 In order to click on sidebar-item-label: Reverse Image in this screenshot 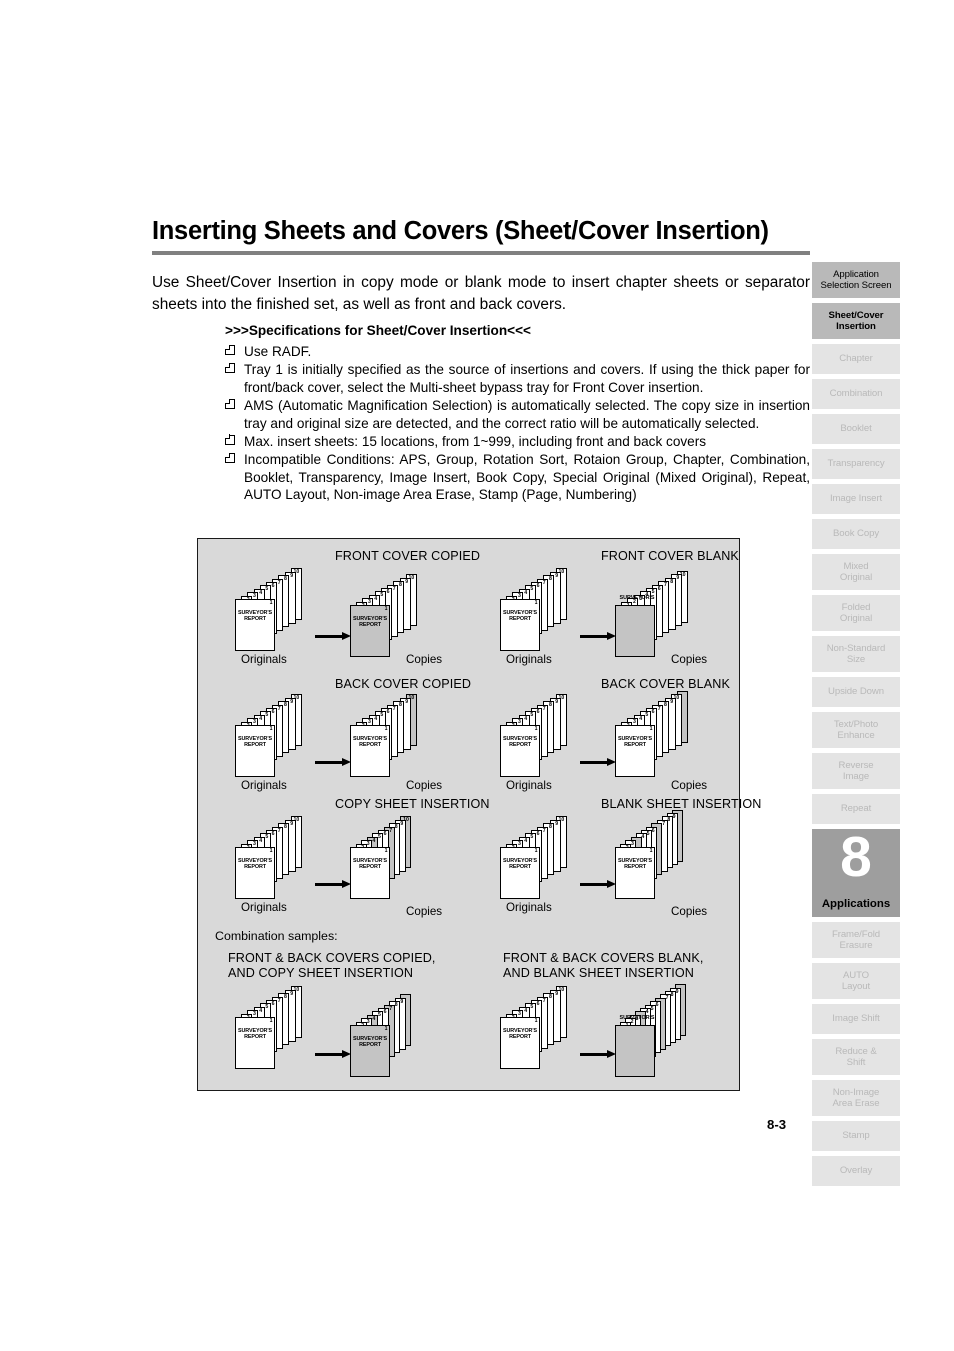, I will do `click(856, 770)`.